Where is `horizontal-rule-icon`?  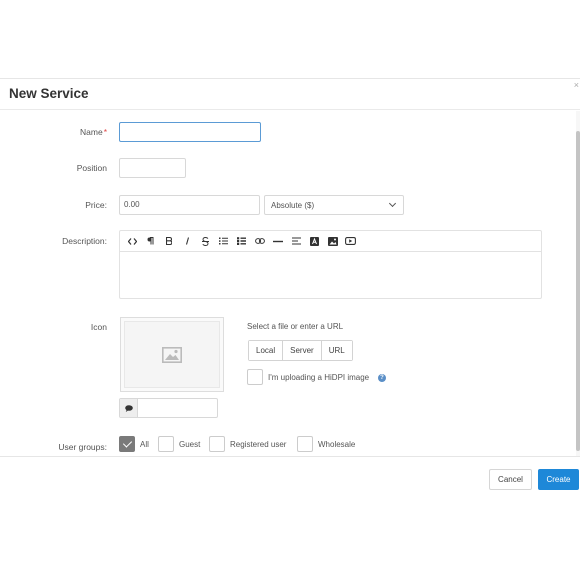 horizontal-rule-icon is located at coordinates (278, 241).